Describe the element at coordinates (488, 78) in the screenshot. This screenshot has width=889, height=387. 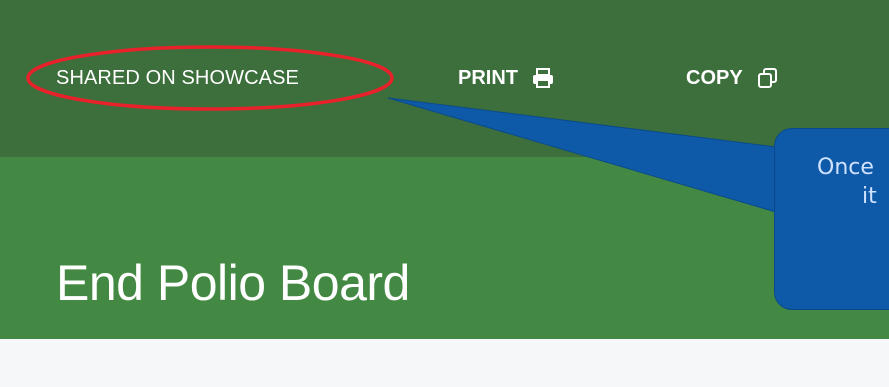
I see `print-label: PRINT` at that location.